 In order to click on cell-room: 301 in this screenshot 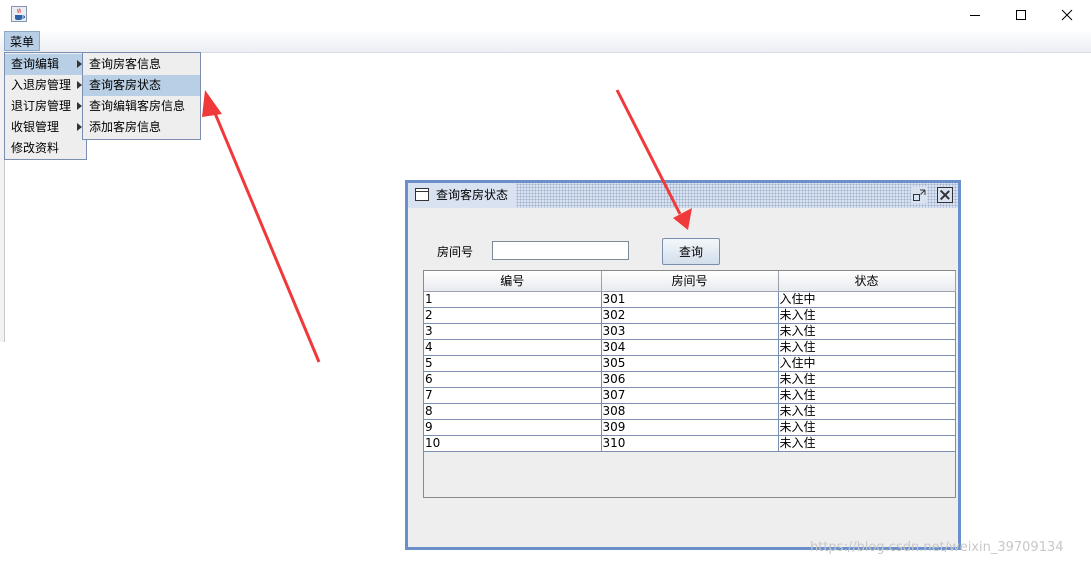, I will do `click(690, 299)`.